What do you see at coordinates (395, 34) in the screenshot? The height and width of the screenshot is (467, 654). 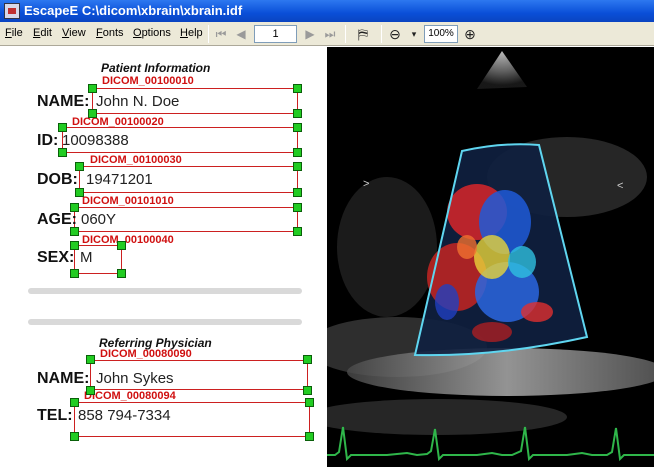 I see `zoom-out-icon: ⊖` at bounding box center [395, 34].